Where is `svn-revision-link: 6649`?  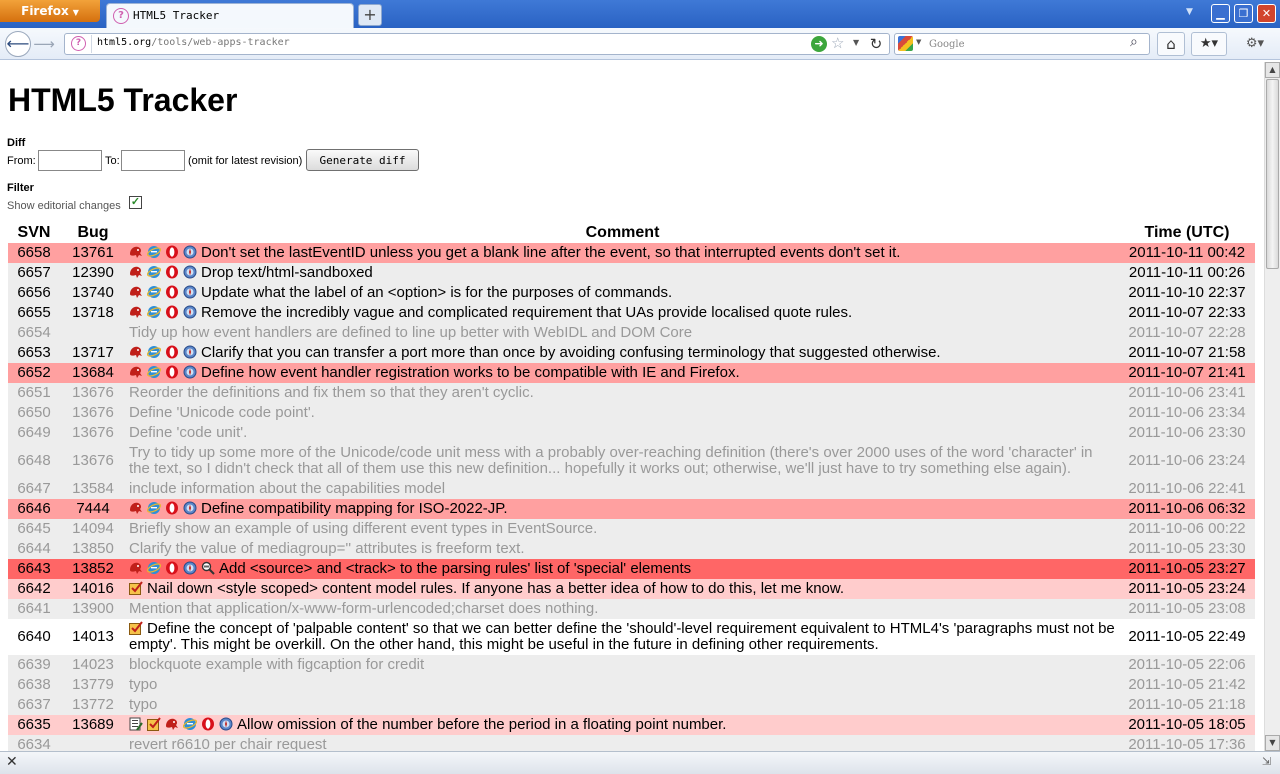 svn-revision-link: 6649 is located at coordinates (33, 432).